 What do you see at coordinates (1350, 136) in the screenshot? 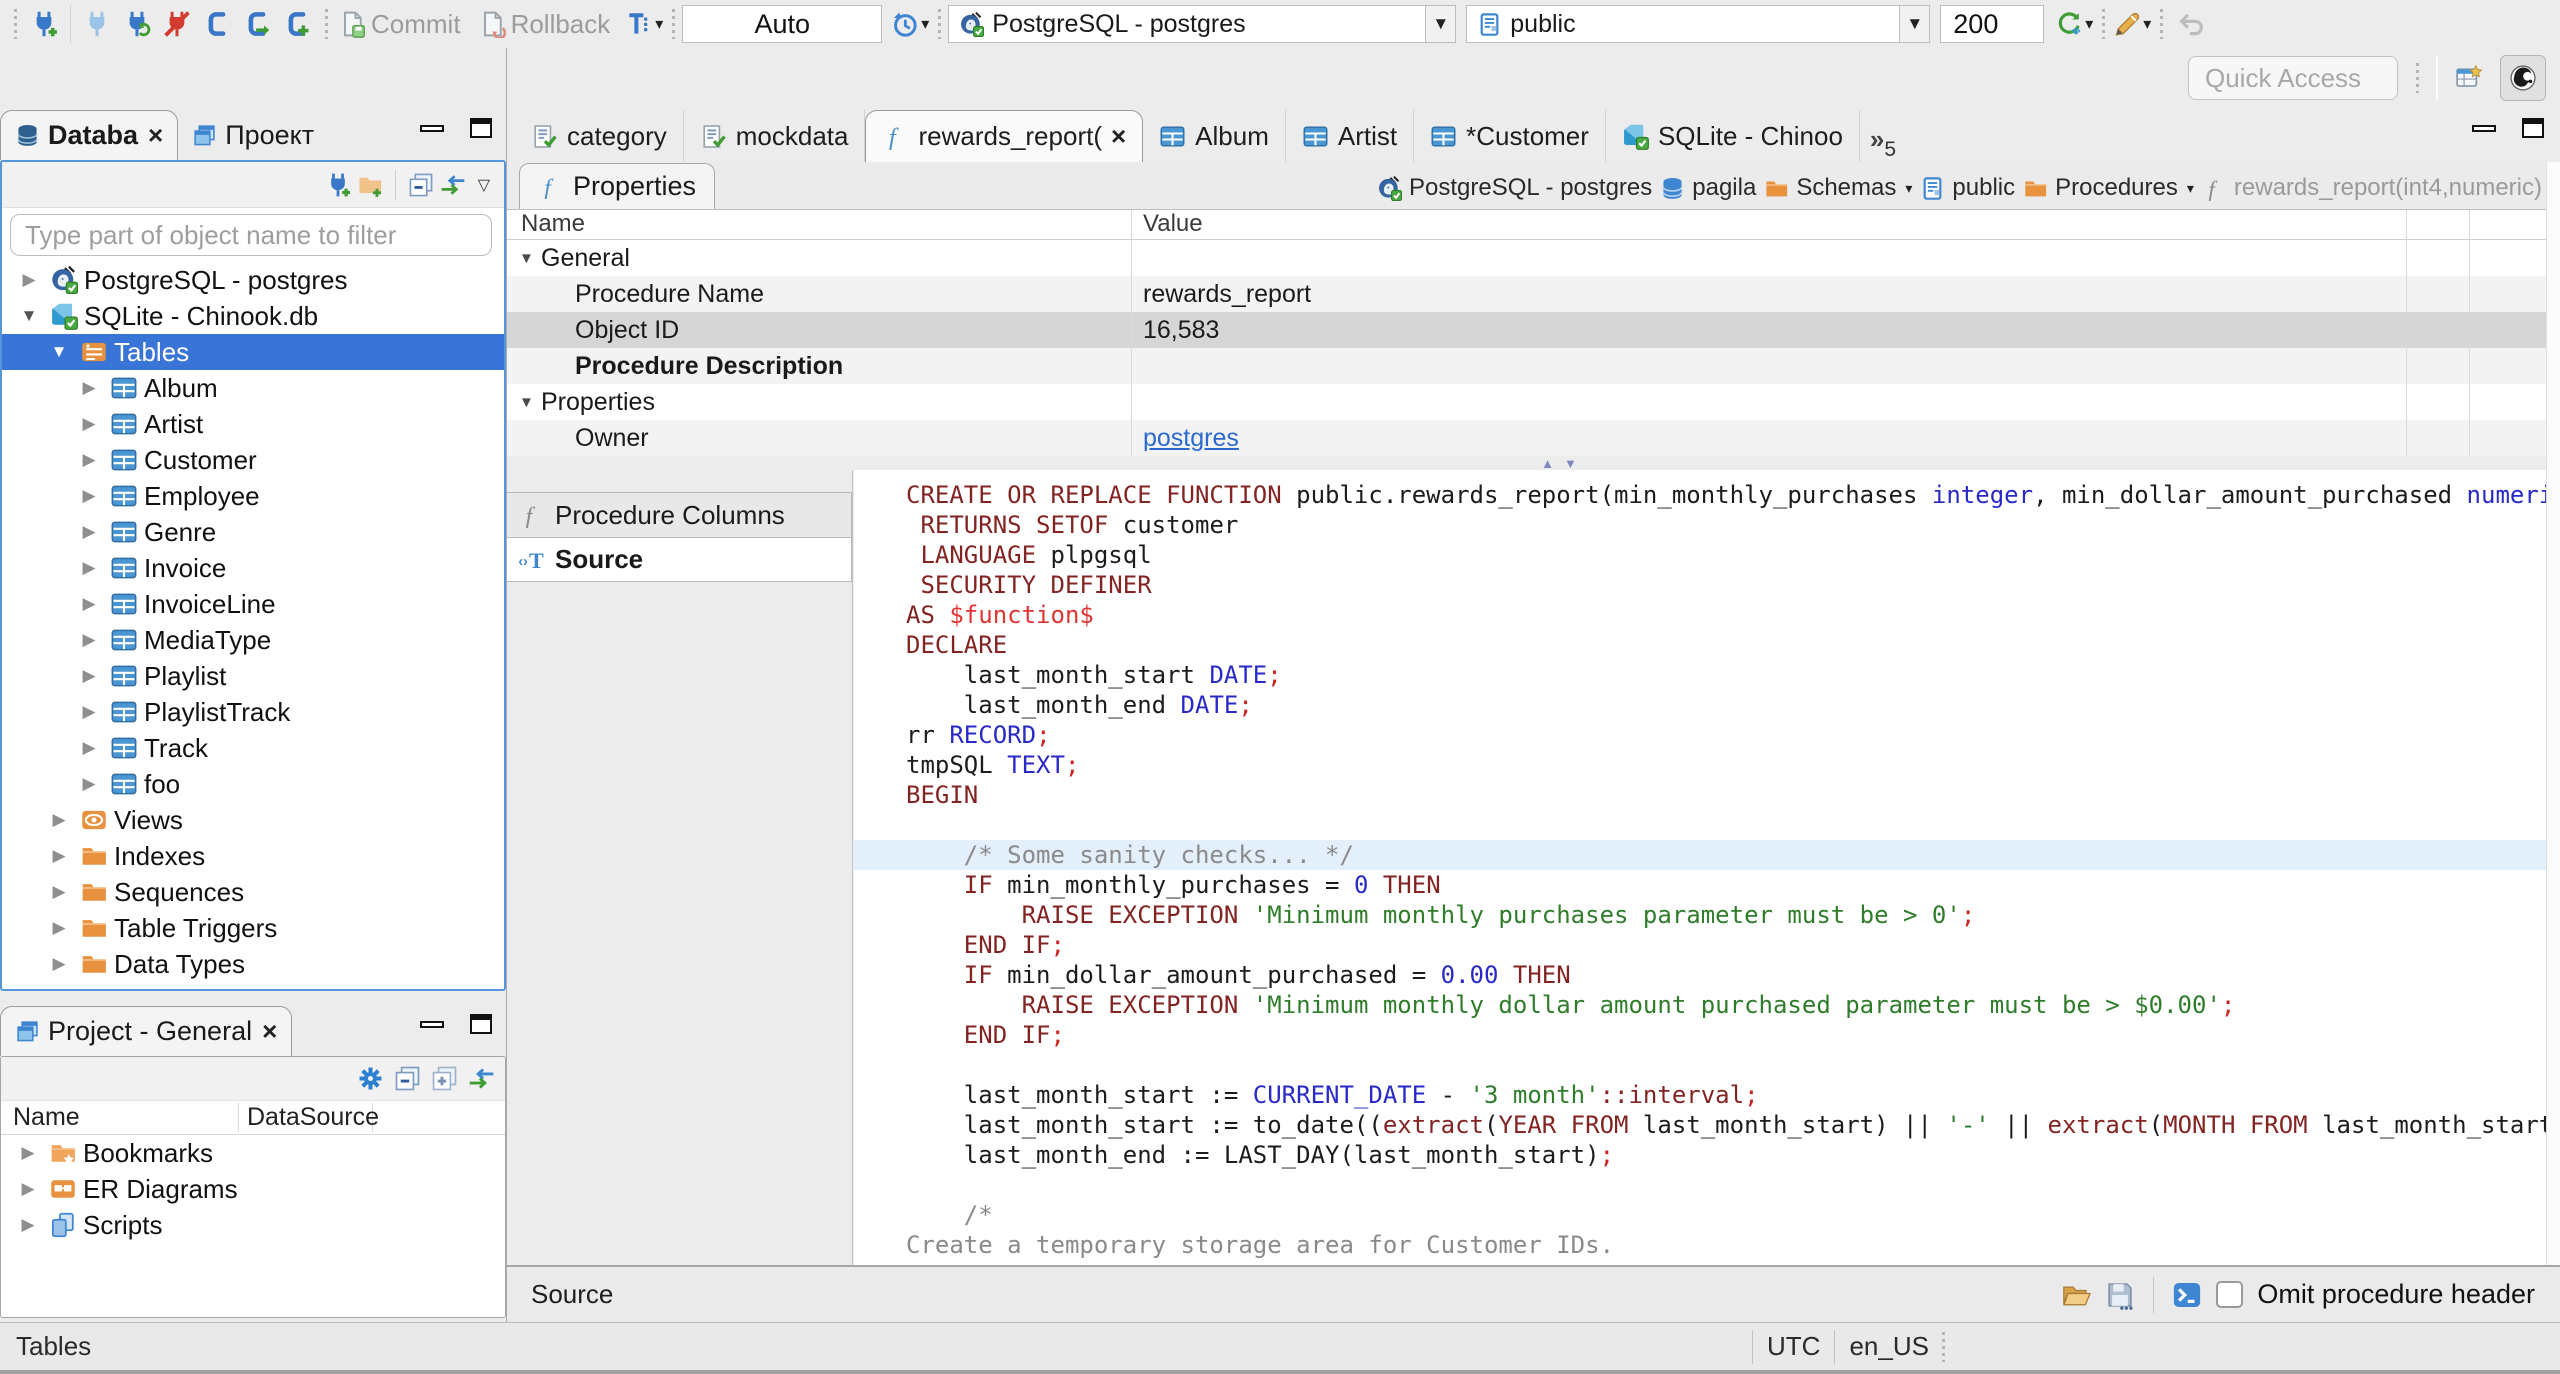
I see `editor-tab-artist: Artist` at bounding box center [1350, 136].